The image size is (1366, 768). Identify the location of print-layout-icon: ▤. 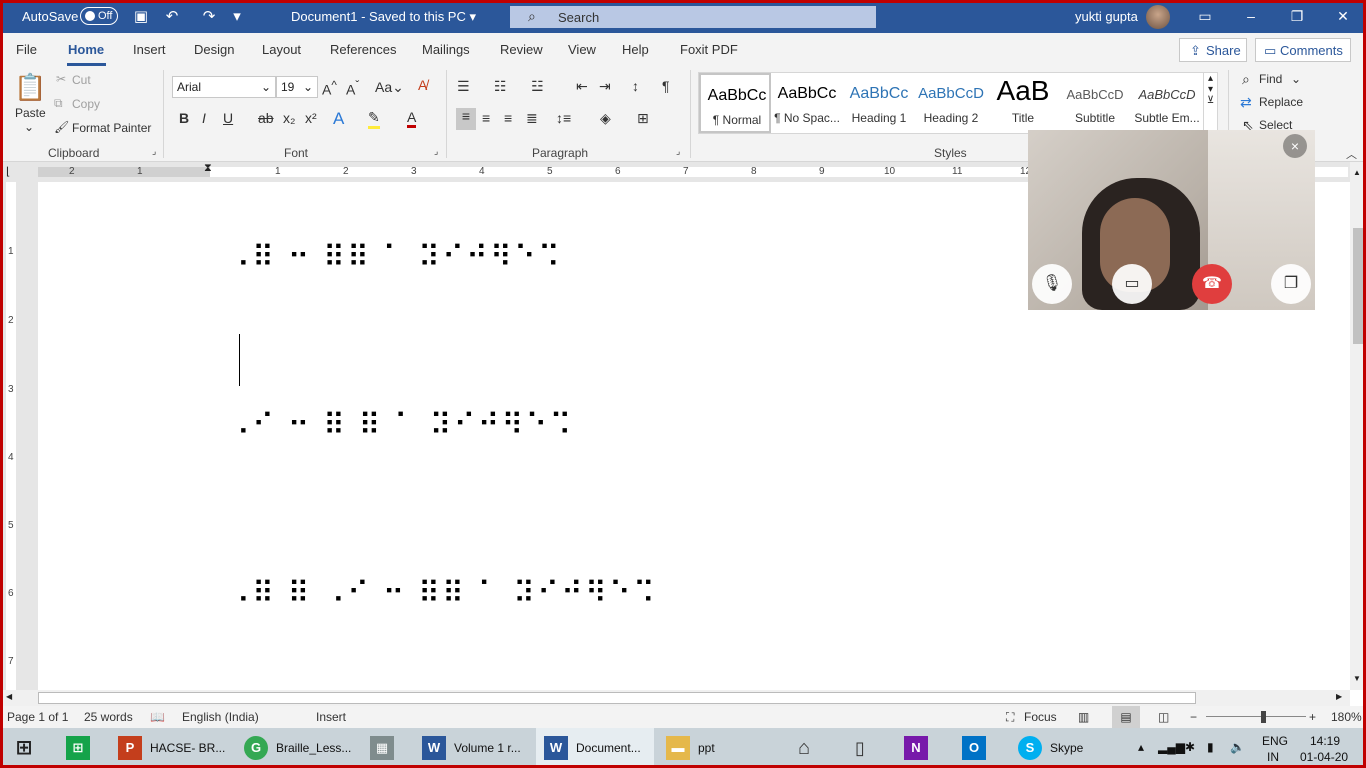
(1126, 717).